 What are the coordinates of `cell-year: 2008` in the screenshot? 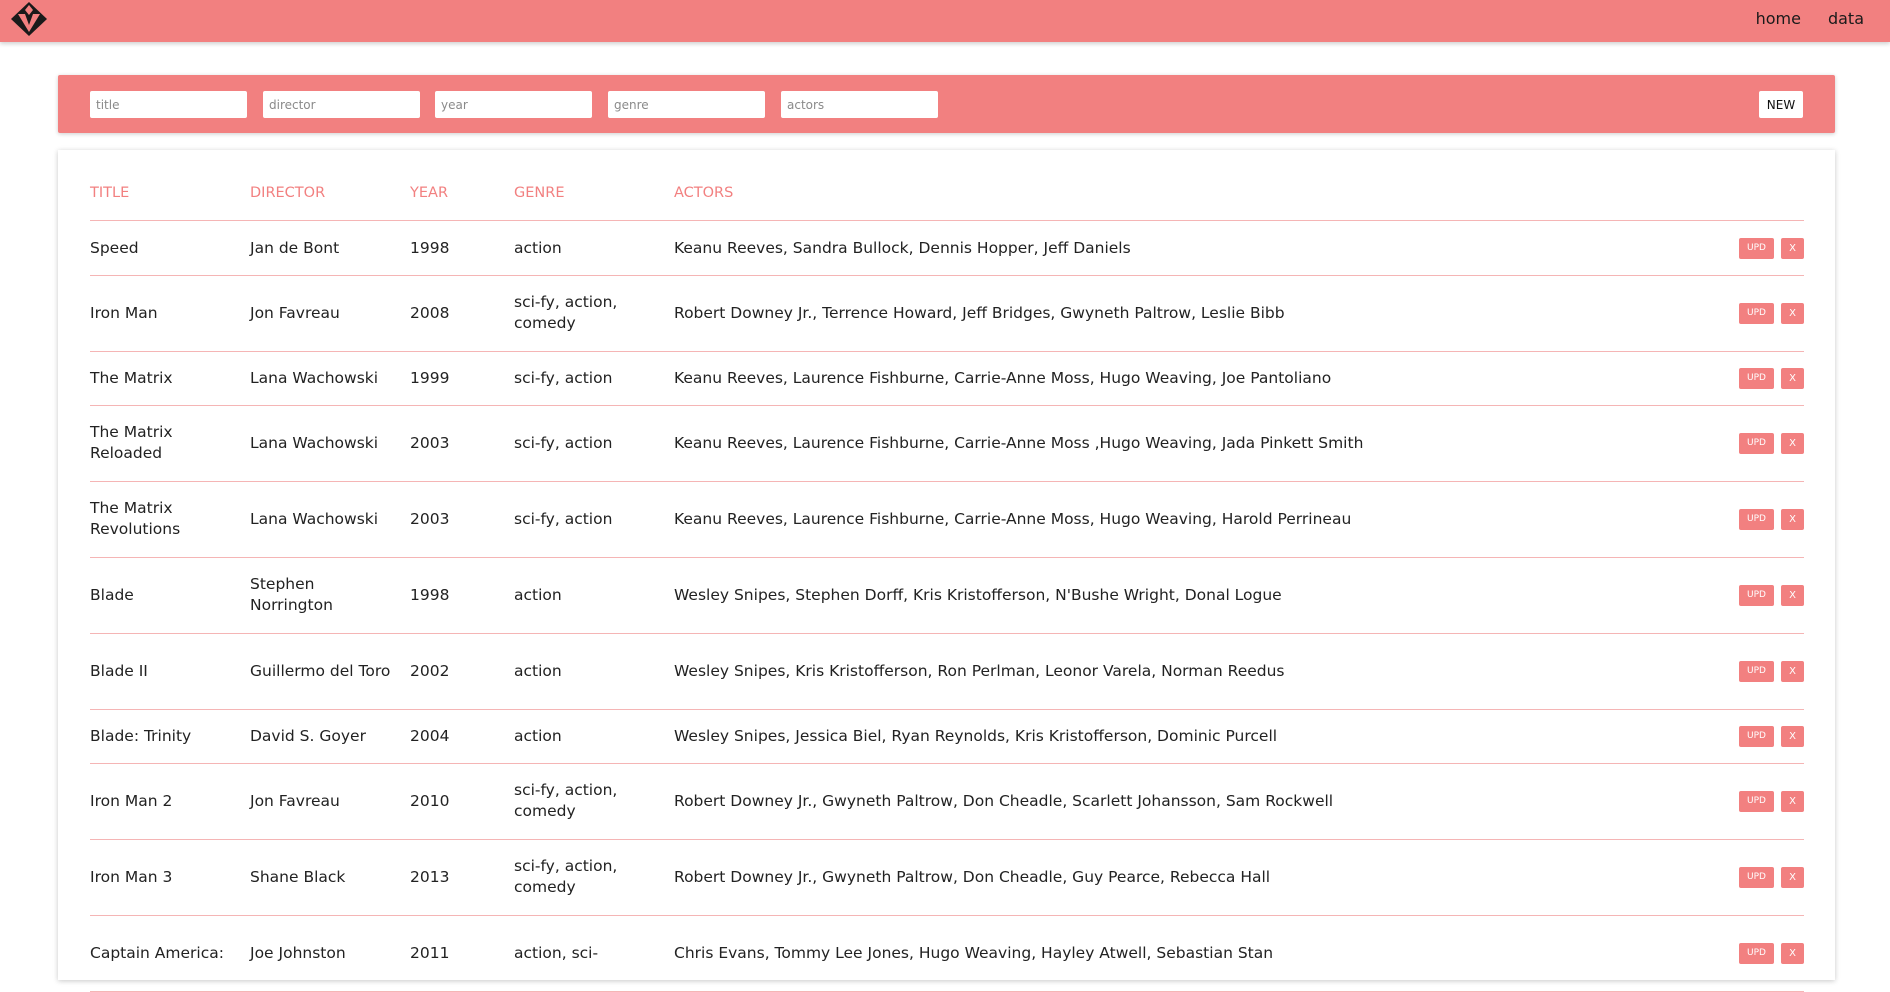 It's located at (430, 312).